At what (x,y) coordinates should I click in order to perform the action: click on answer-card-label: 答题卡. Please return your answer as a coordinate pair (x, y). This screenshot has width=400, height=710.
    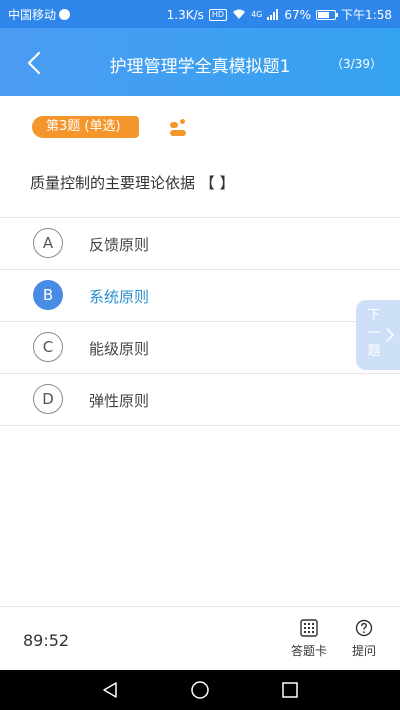
    Looking at the image, I should click on (308, 651).